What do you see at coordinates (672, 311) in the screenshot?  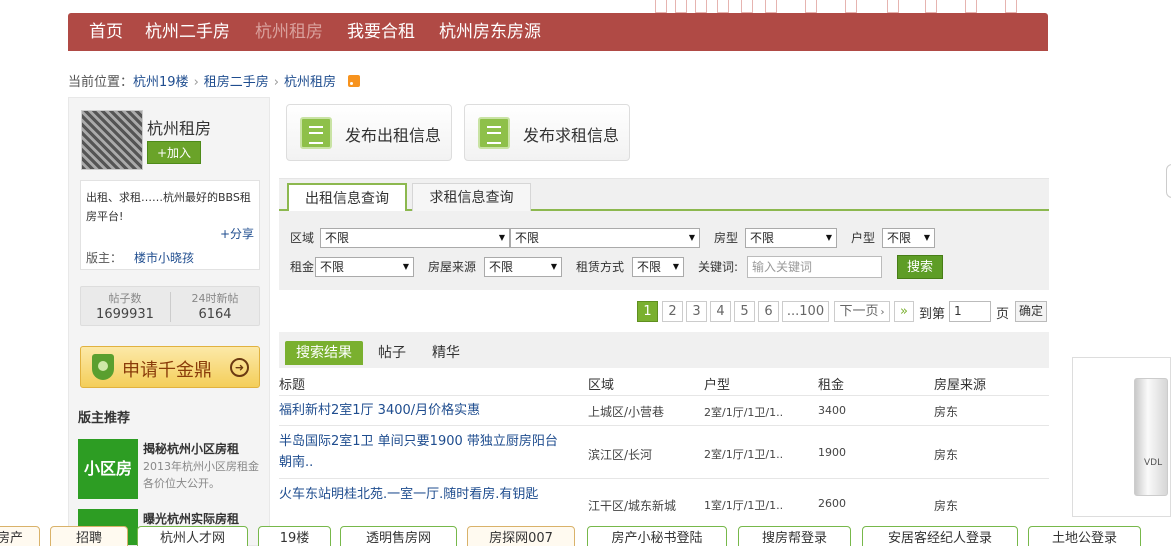 I see `page-2: 2` at bounding box center [672, 311].